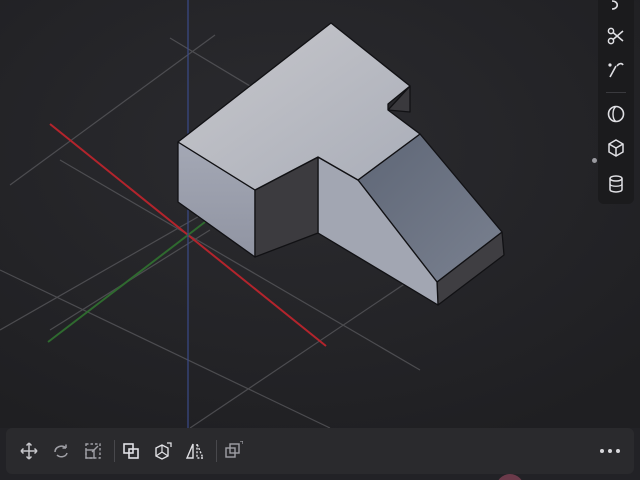 This screenshot has height=480, width=640. I want to click on mirror-button, so click(195, 451).